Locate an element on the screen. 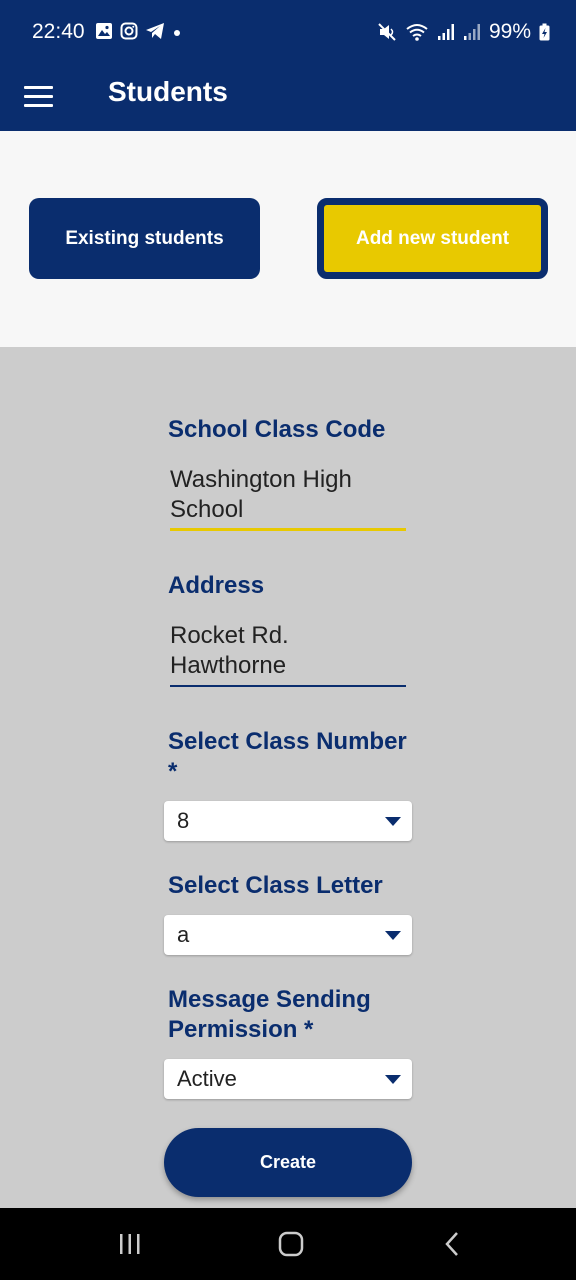 The image size is (576, 1280). school-class-code-label: School Class Code is located at coordinates (277, 429).